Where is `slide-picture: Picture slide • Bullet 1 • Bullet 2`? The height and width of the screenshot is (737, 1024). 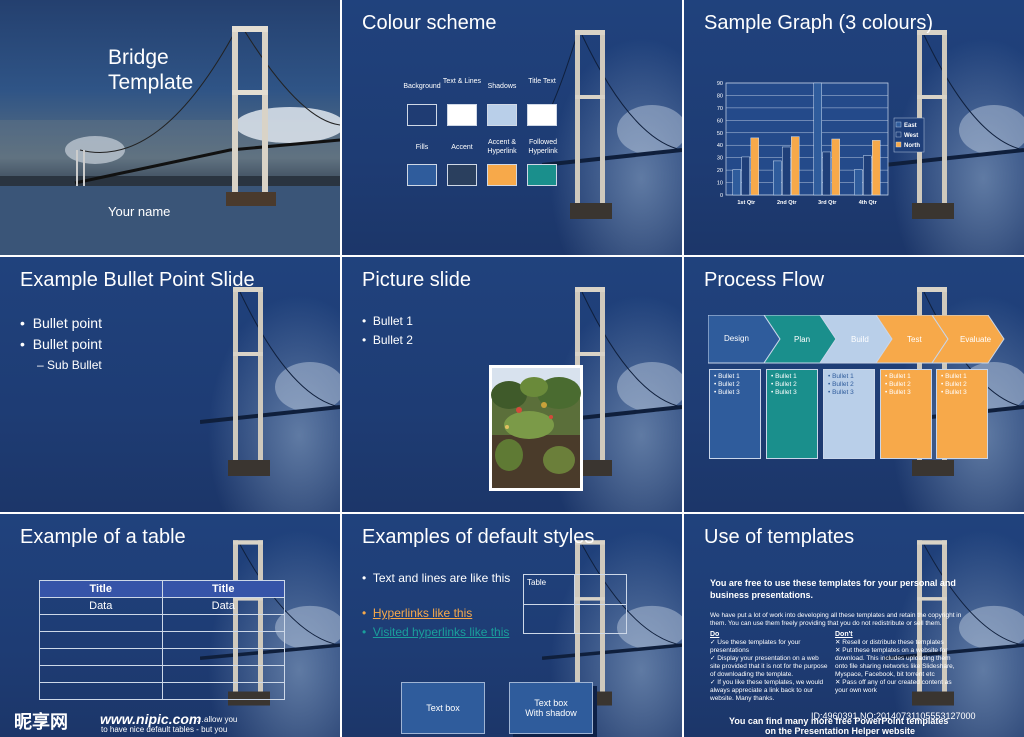
slide-picture: Picture slide • Bullet 1 • Bullet 2 is located at coordinates (512, 384).